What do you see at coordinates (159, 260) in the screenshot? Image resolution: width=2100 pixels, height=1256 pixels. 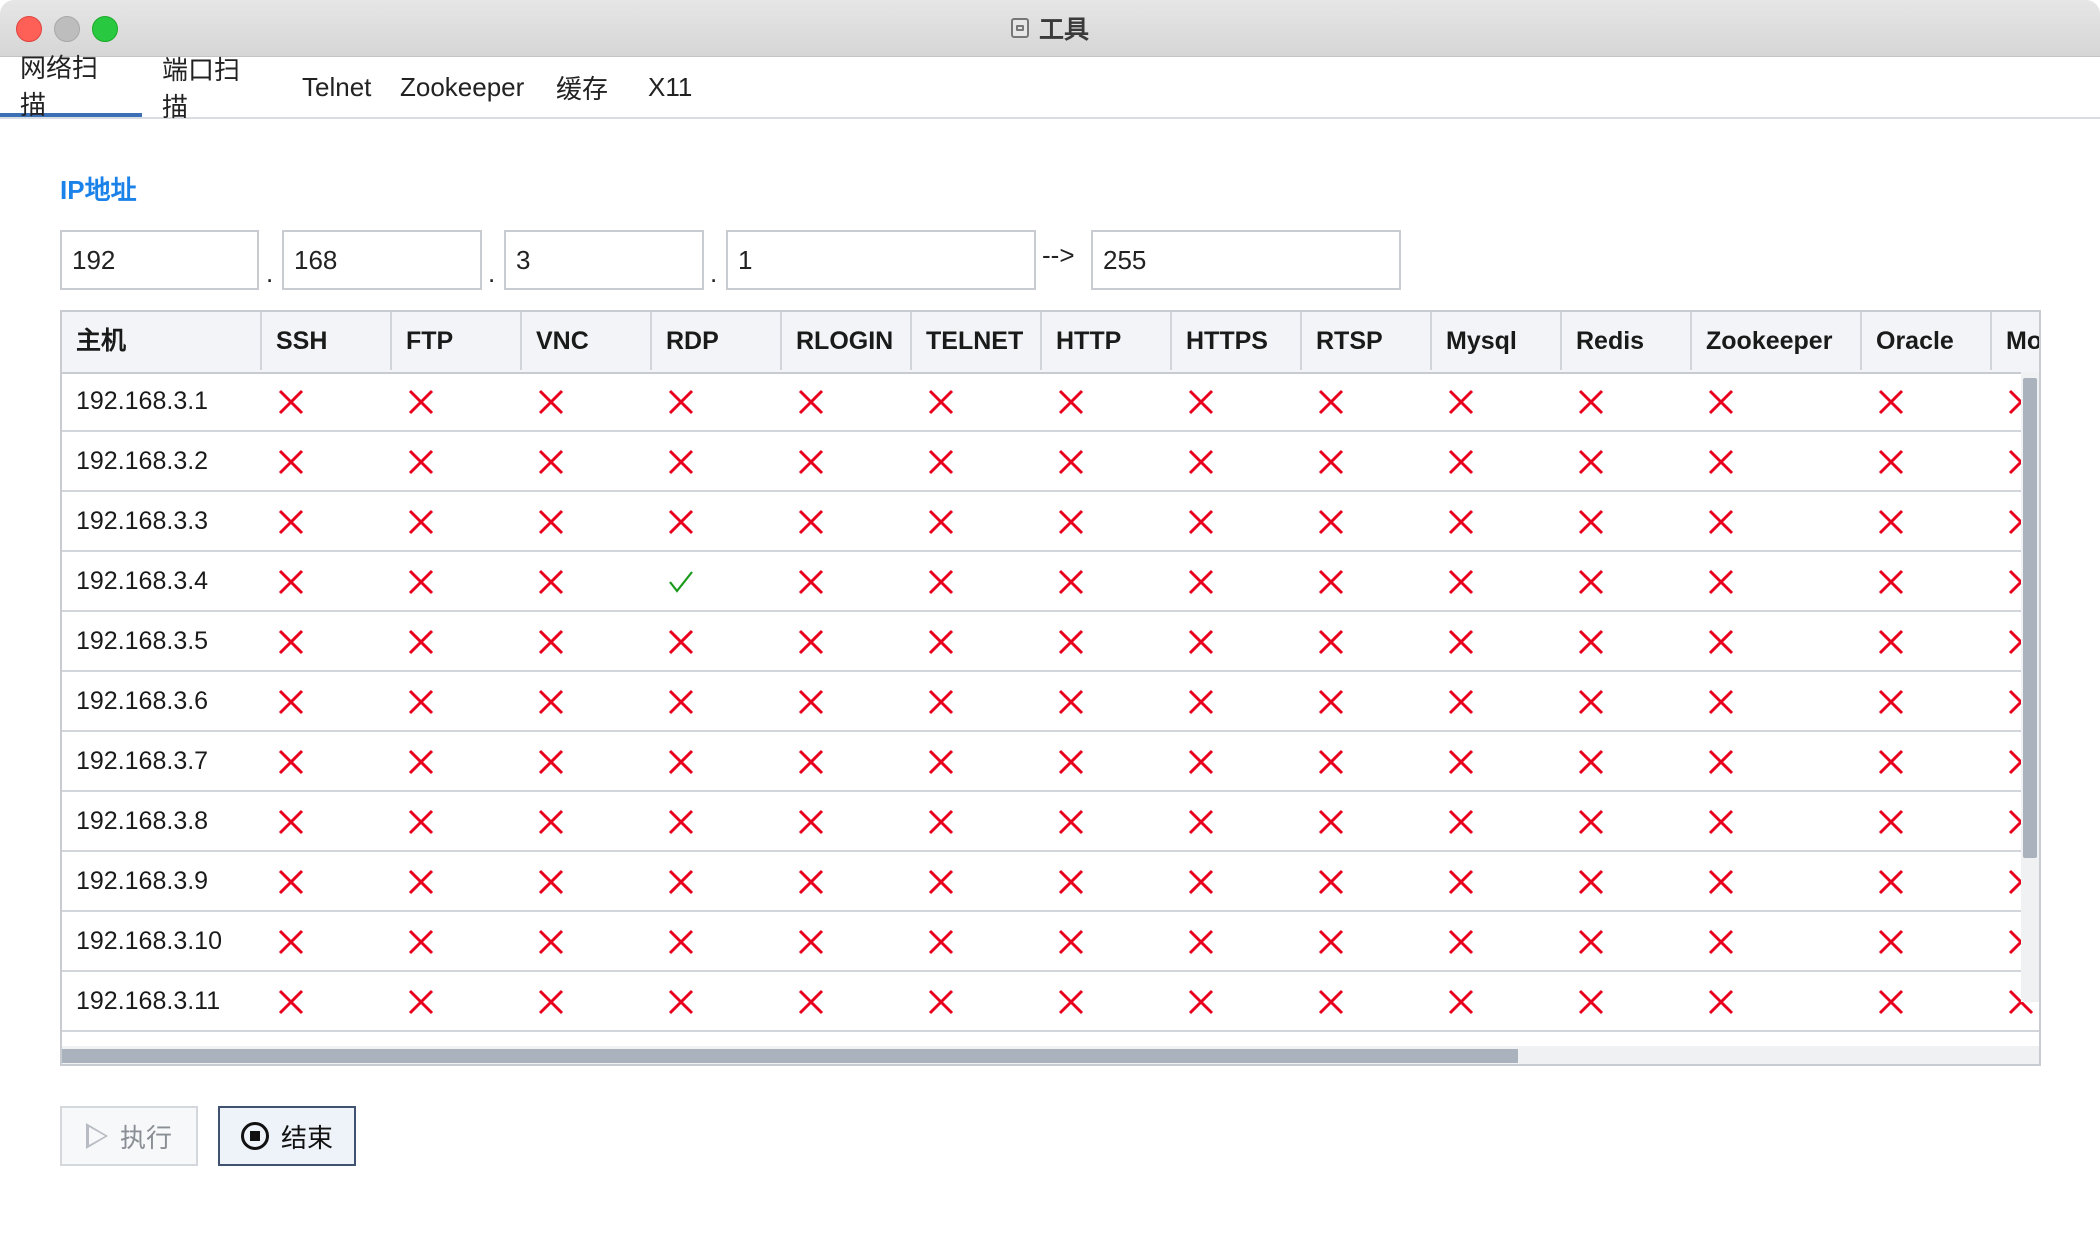 I see `ip-octet-1-input` at bounding box center [159, 260].